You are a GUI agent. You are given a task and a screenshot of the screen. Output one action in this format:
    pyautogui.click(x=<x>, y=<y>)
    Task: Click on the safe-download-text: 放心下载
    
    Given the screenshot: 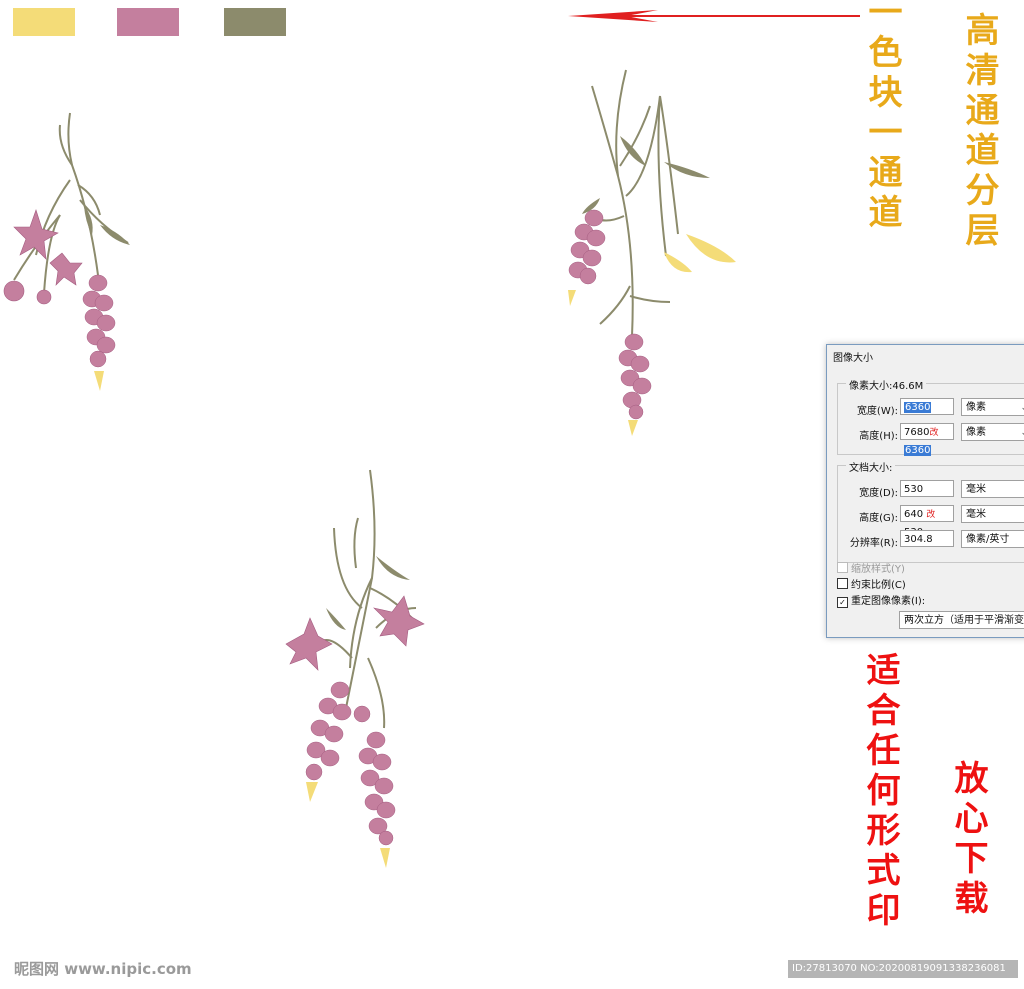 What is the action you would take?
    pyautogui.click(x=968, y=840)
    